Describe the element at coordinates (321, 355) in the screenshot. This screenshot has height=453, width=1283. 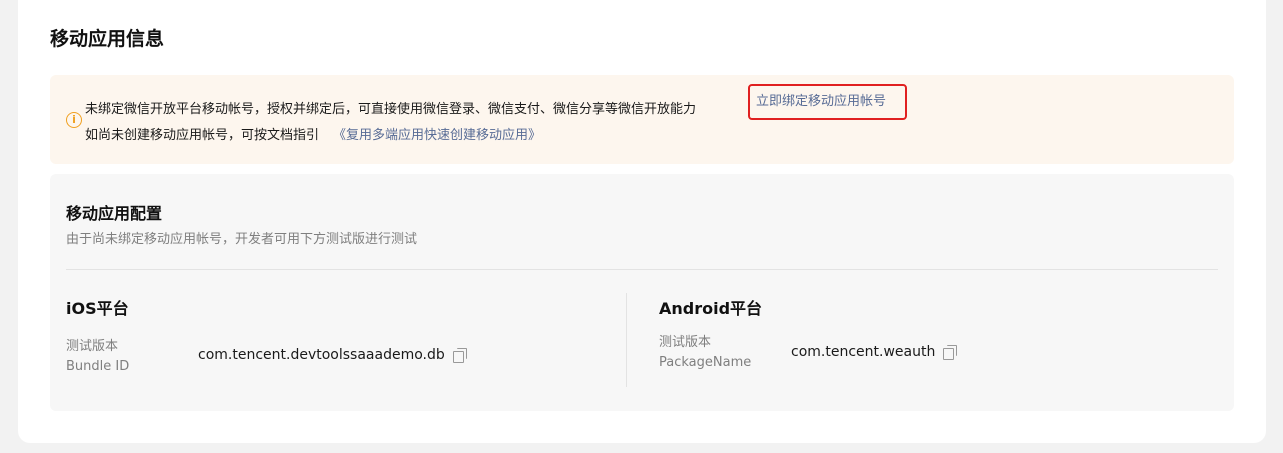
I see `ios-bundle-id-text: com.tencent.devtoolssaaademo.db` at that location.